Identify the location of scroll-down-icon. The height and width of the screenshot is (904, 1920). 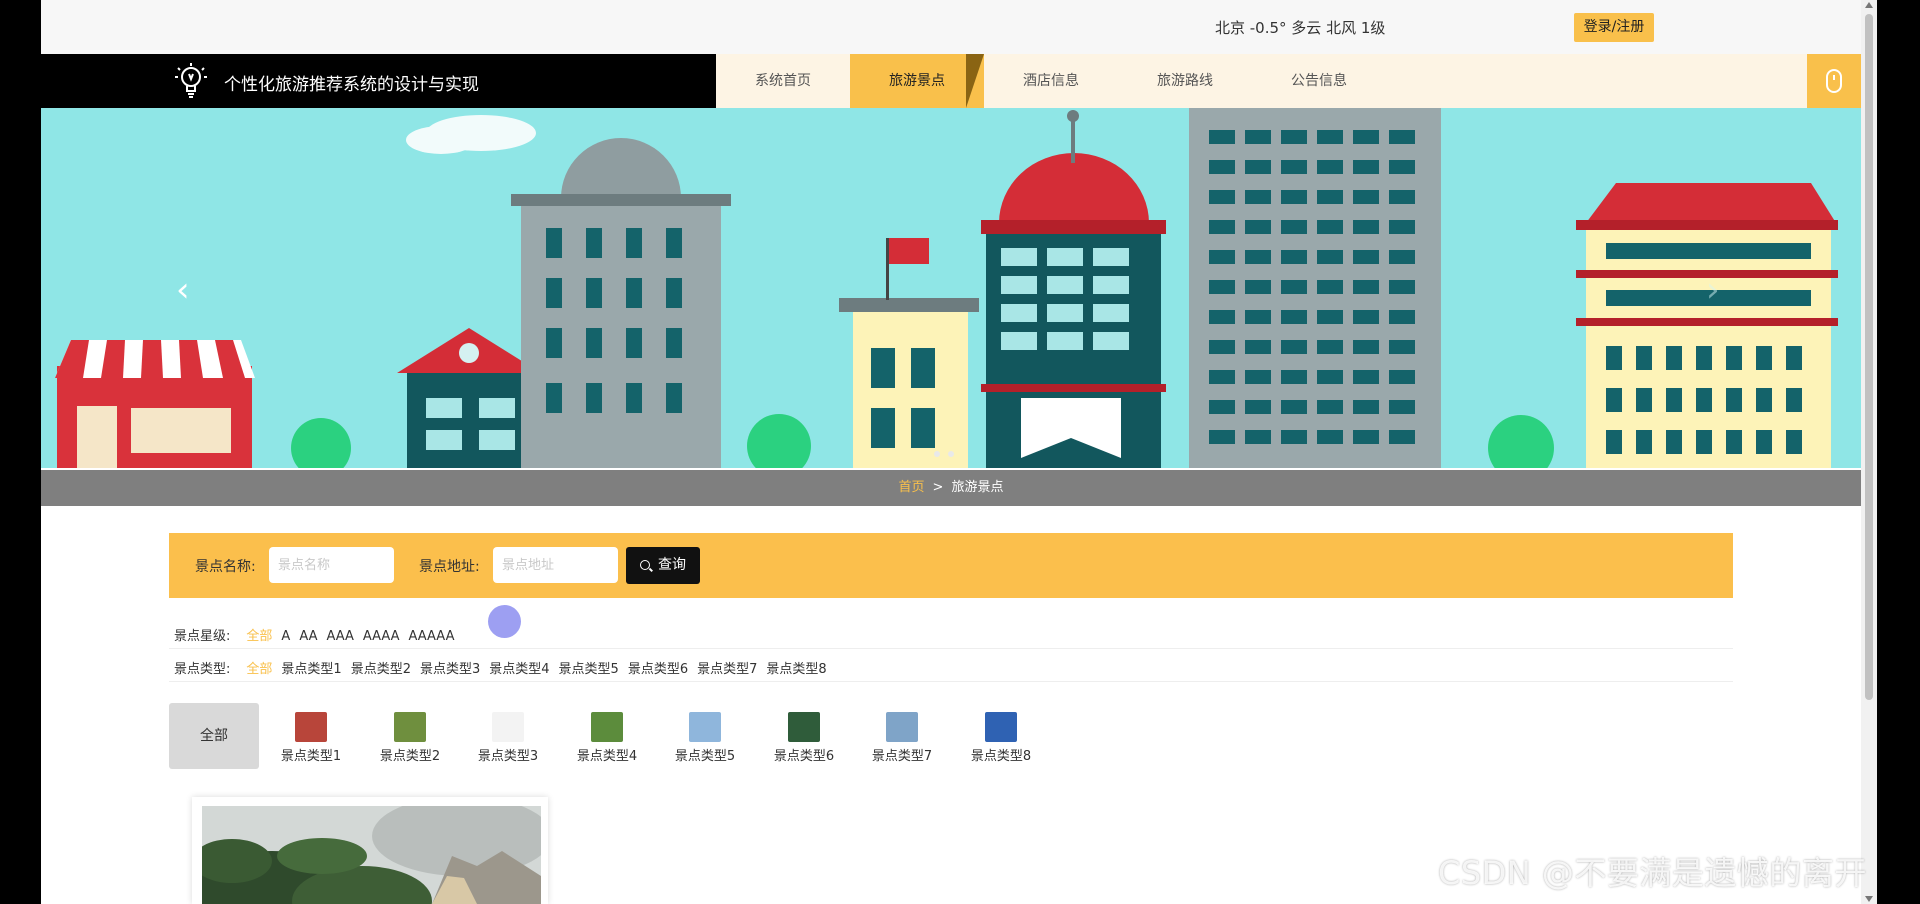
(1869, 899).